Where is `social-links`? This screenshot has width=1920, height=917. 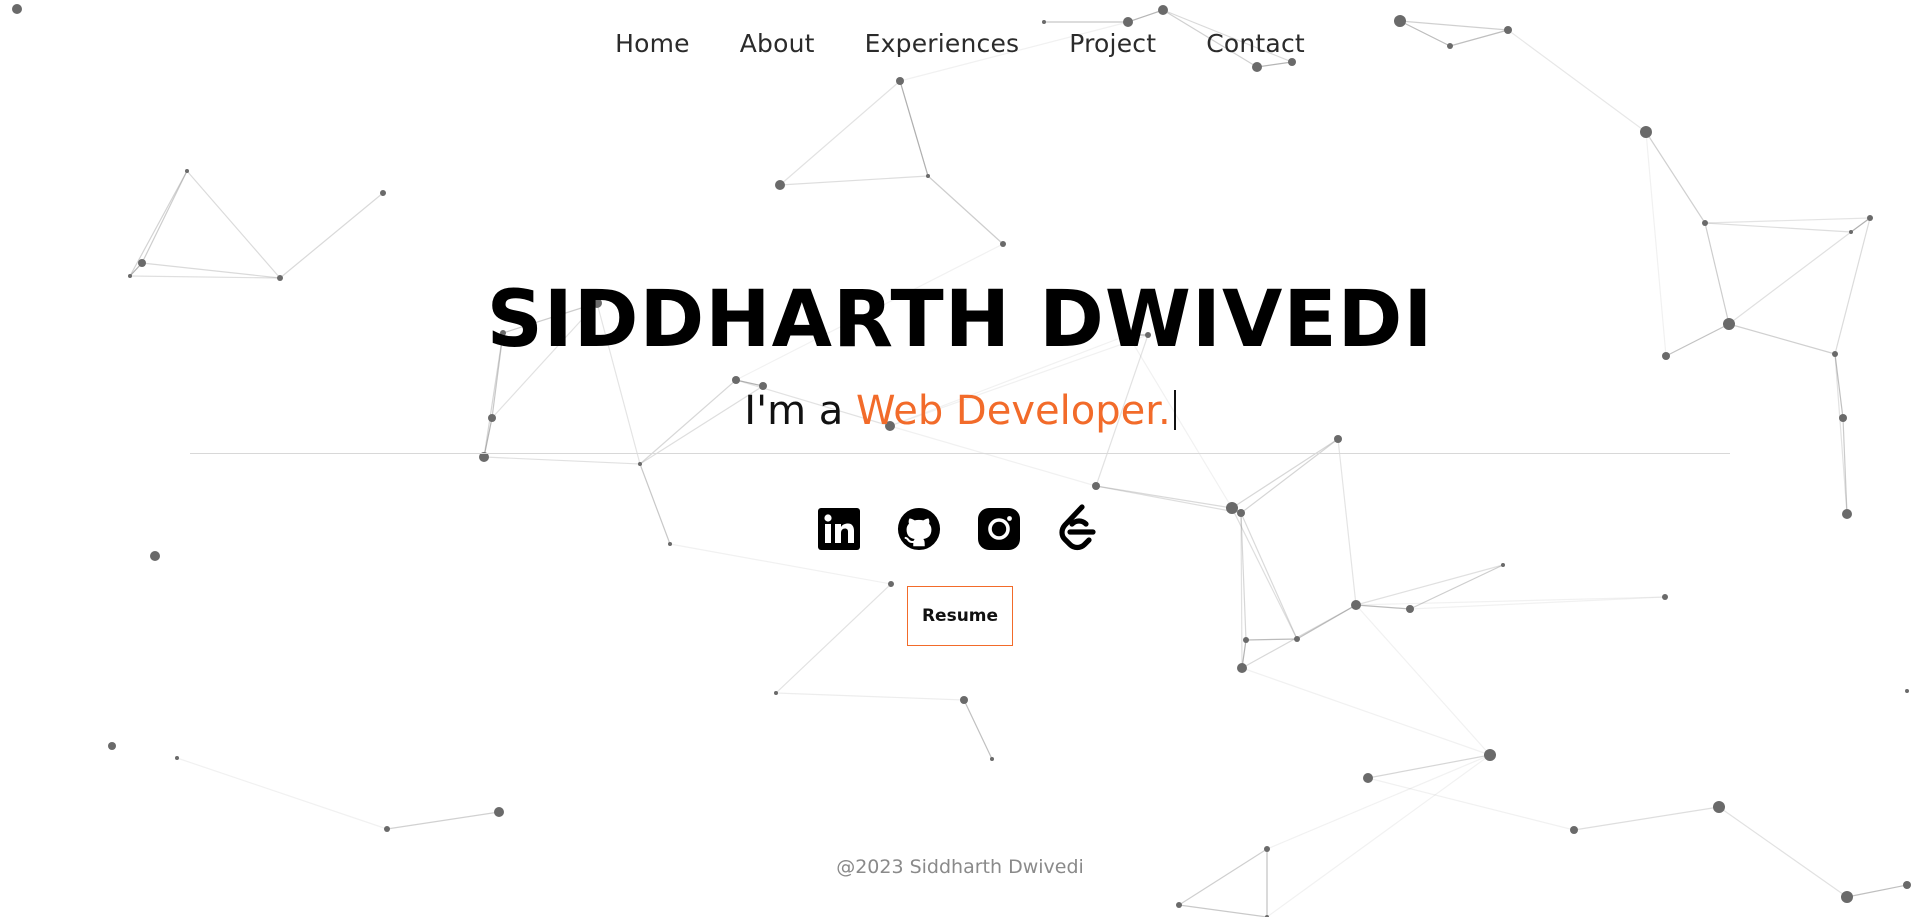 social-links is located at coordinates (959, 530).